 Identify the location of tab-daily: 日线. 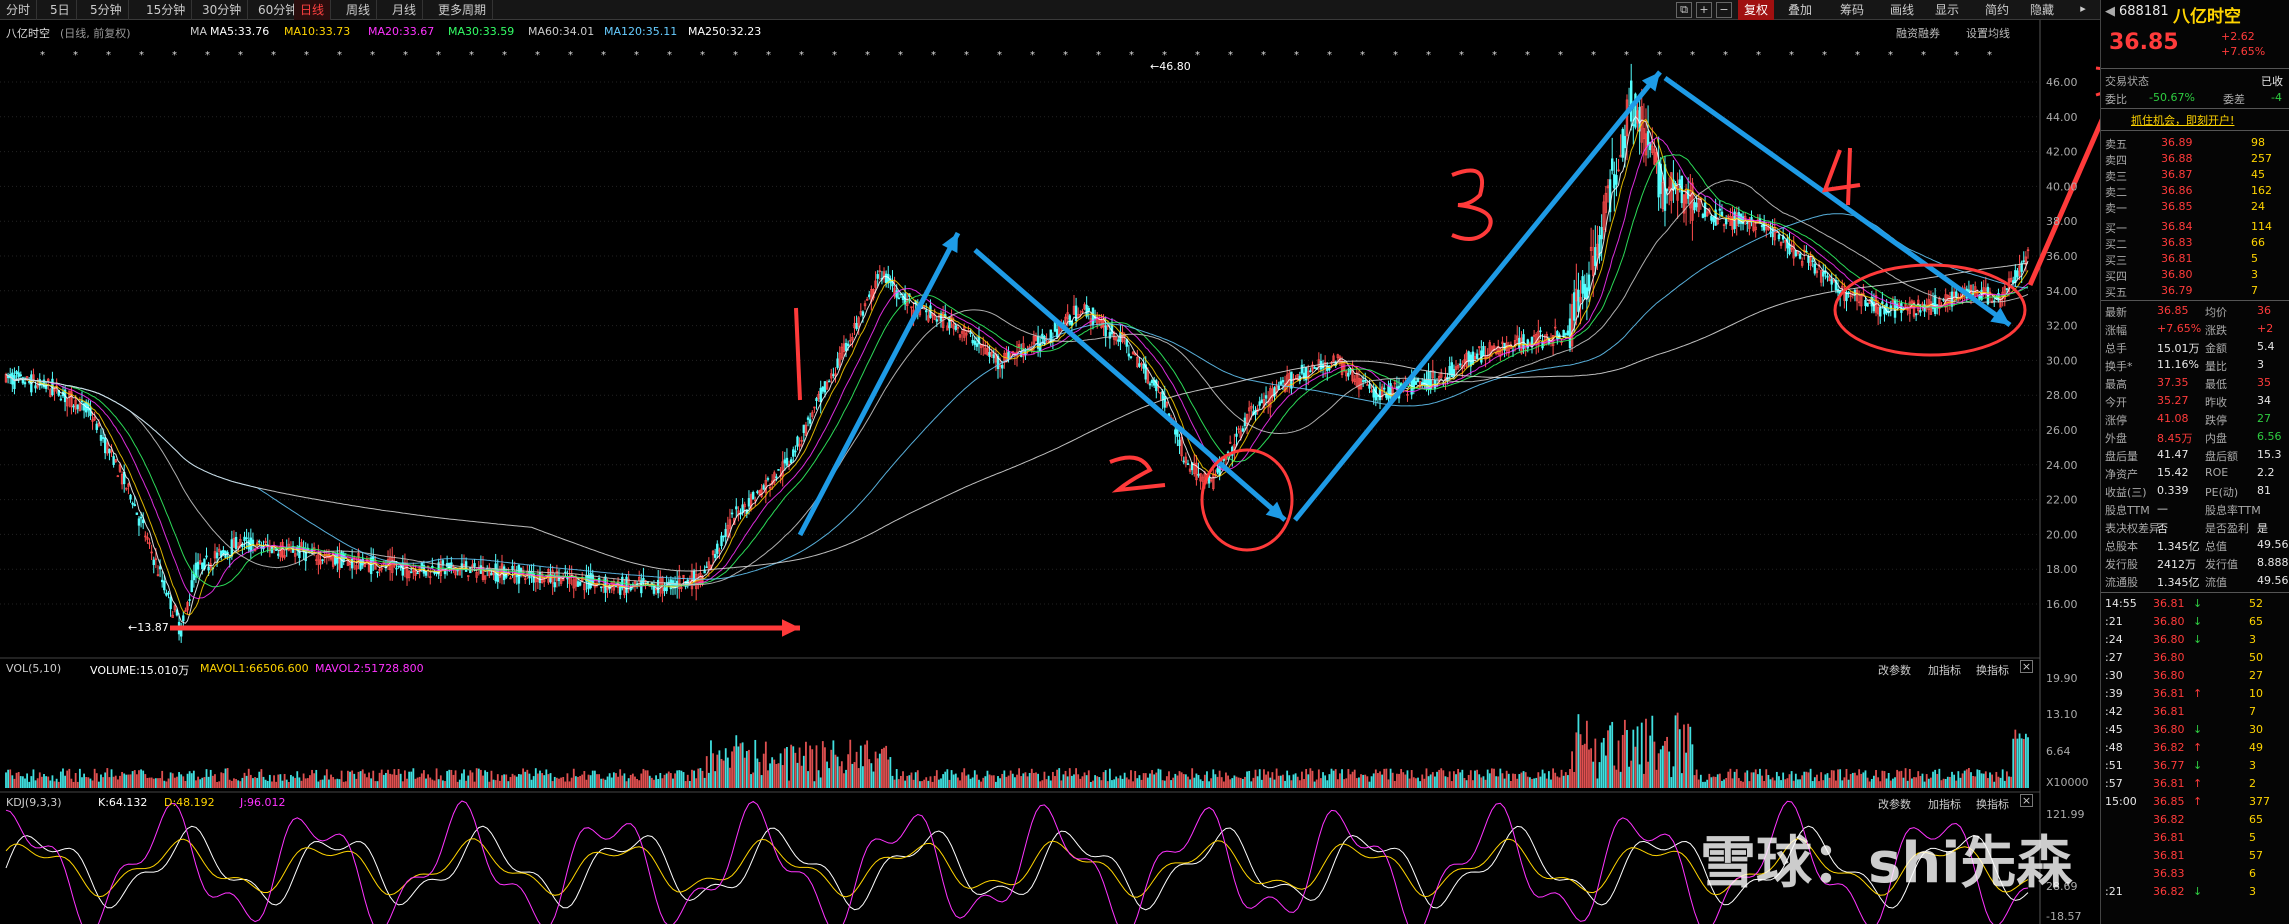
(313, 10).